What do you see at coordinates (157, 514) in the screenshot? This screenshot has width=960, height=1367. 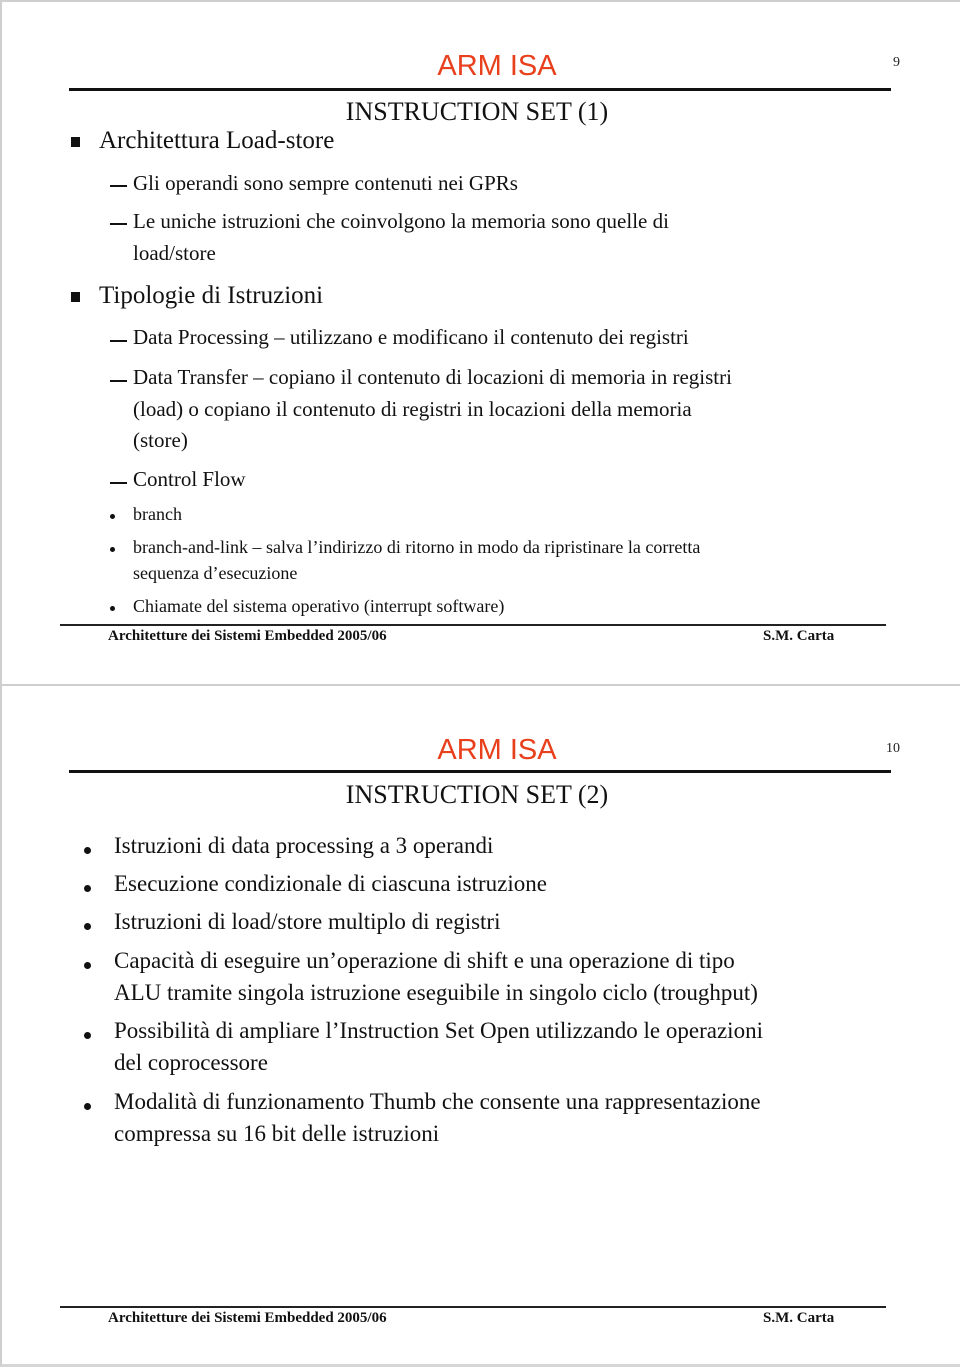 I see `sub-list-item: branch` at bounding box center [157, 514].